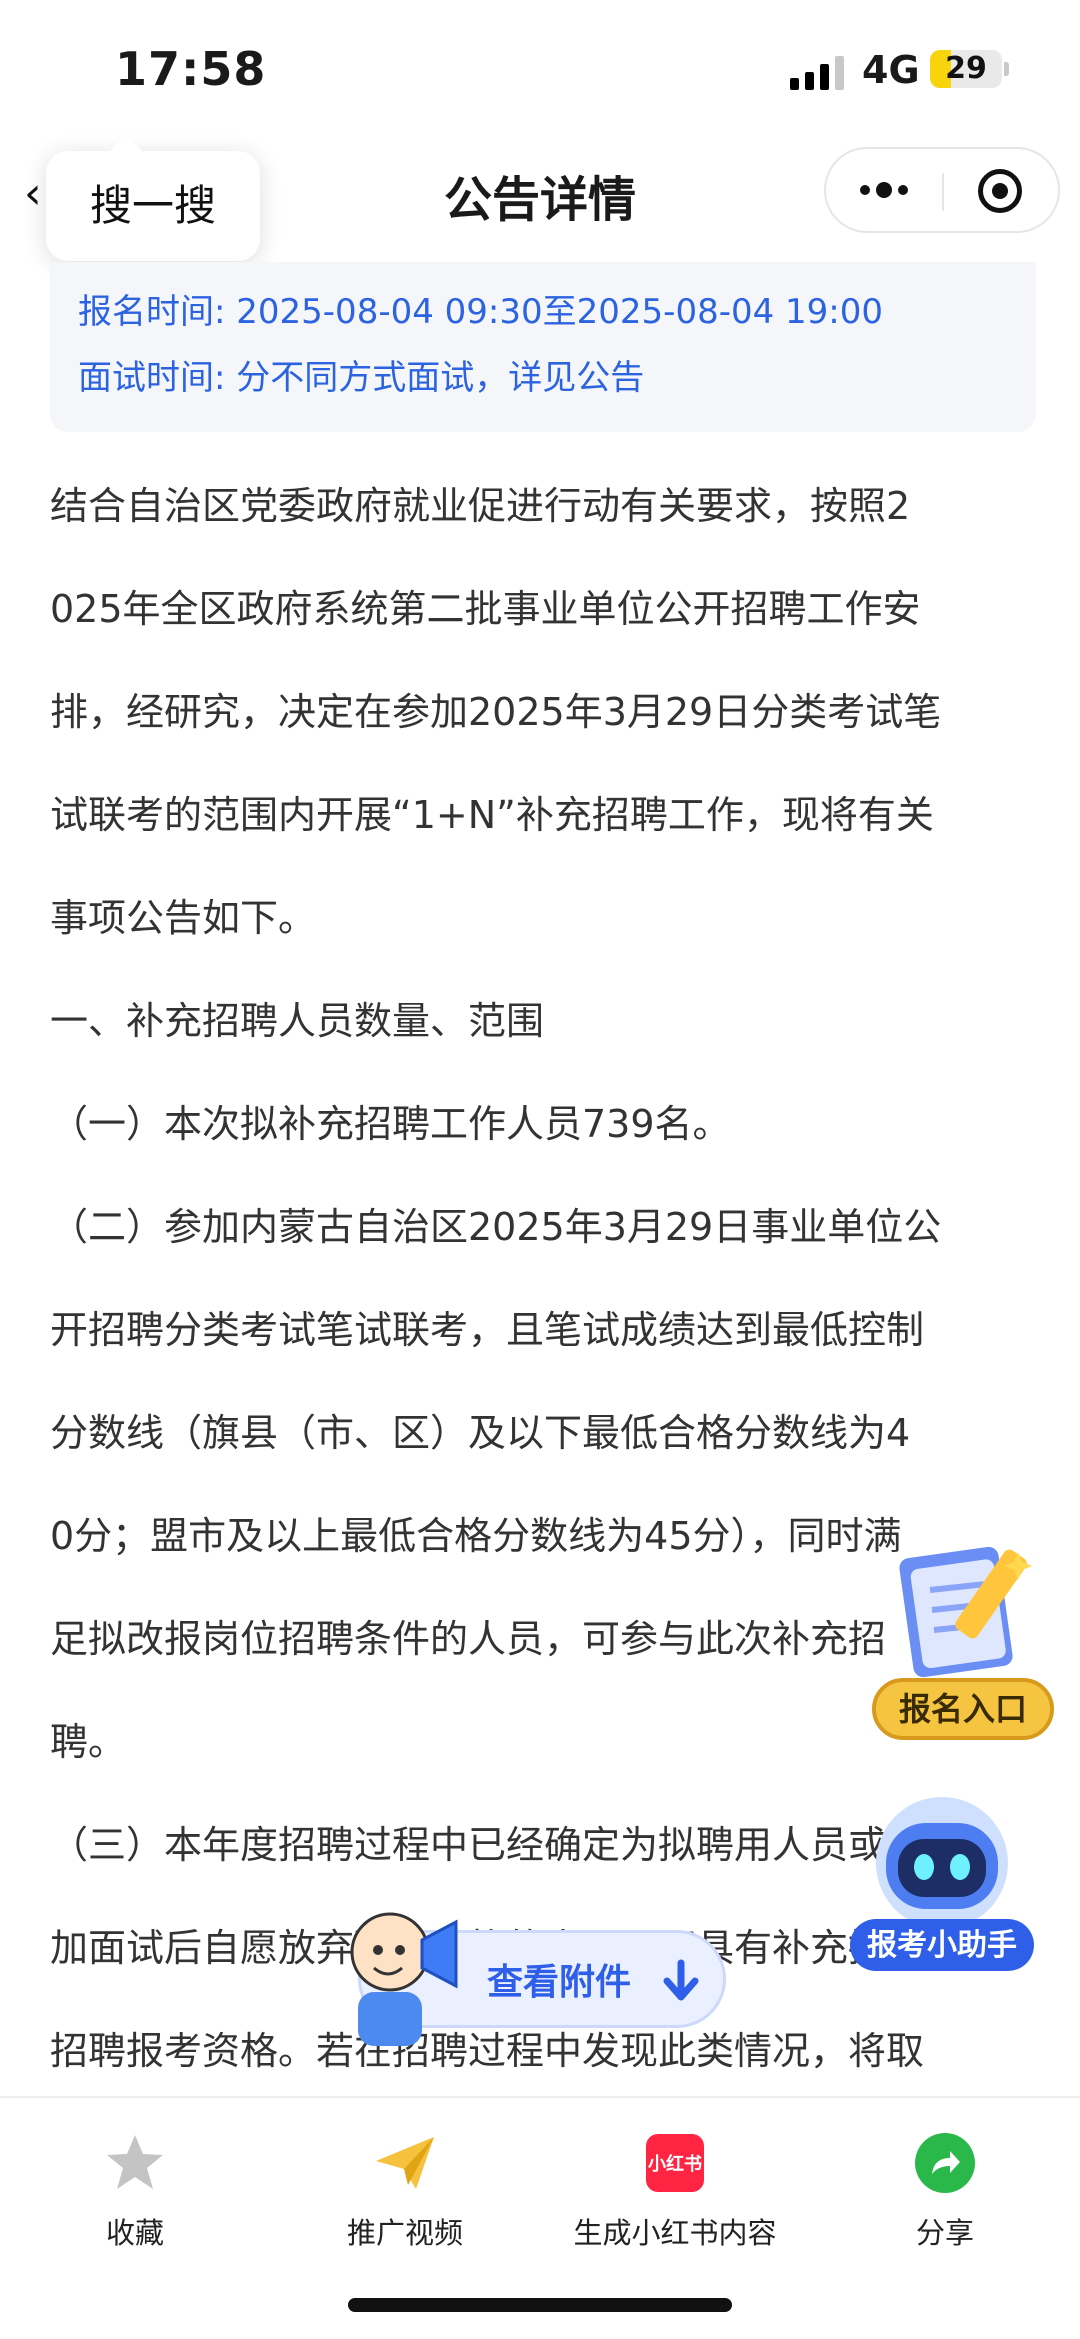 The image size is (1080, 2339). Describe the element at coordinates (681, 1980) in the screenshot. I see `arrow-down-icon` at that location.